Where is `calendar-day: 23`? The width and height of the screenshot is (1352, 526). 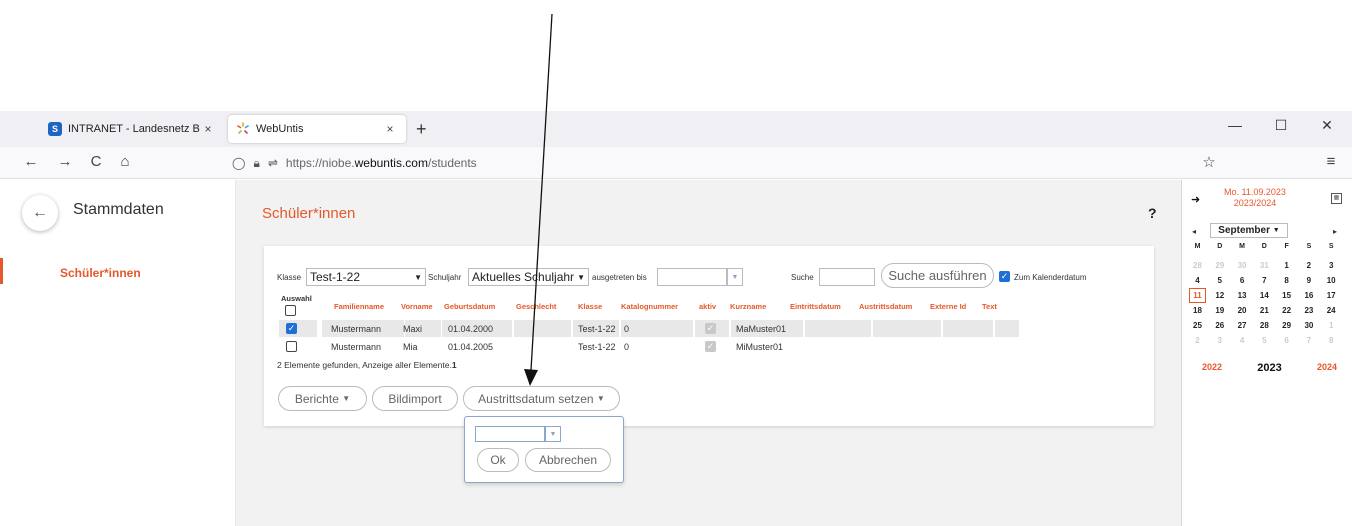 calendar-day: 23 is located at coordinates (1308, 310).